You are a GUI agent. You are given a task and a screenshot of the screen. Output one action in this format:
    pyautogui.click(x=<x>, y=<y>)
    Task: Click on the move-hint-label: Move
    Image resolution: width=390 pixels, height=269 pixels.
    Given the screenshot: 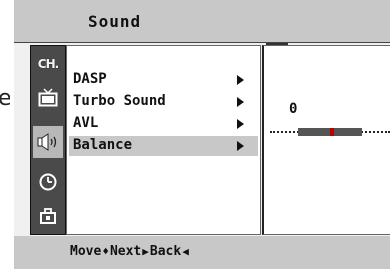 What is the action you would take?
    pyautogui.click(x=86, y=251)
    